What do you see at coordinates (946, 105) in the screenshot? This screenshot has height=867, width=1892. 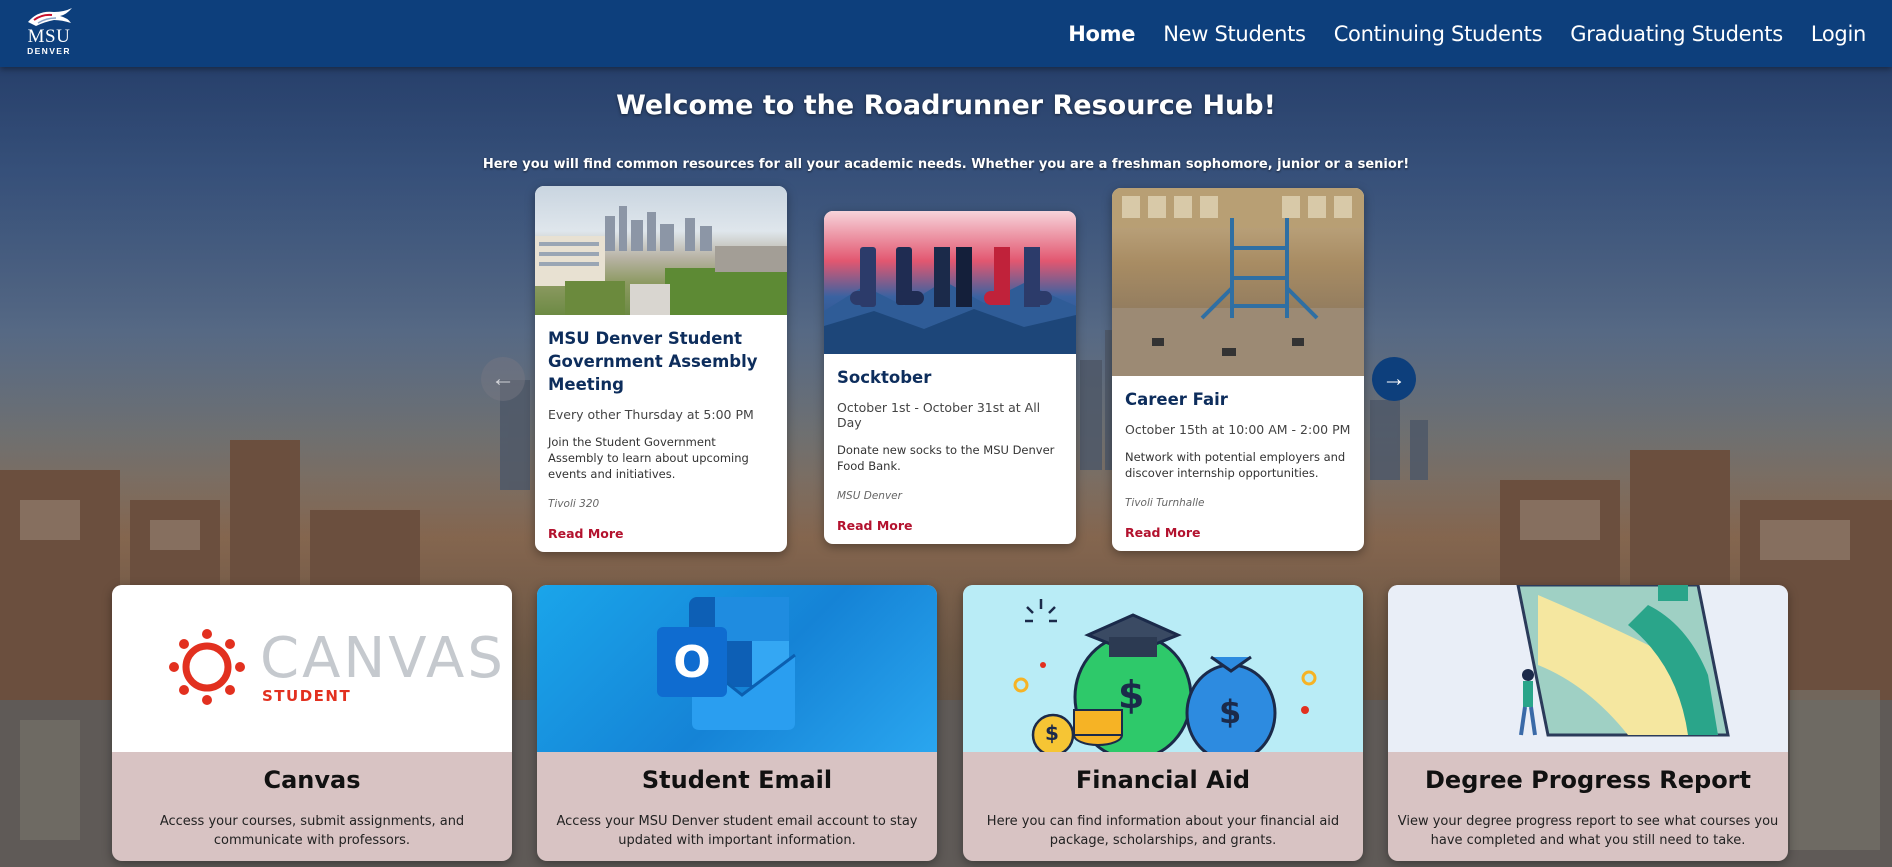 I see `page-title: Welcome to the Roadrunner Resource Hub!` at bounding box center [946, 105].